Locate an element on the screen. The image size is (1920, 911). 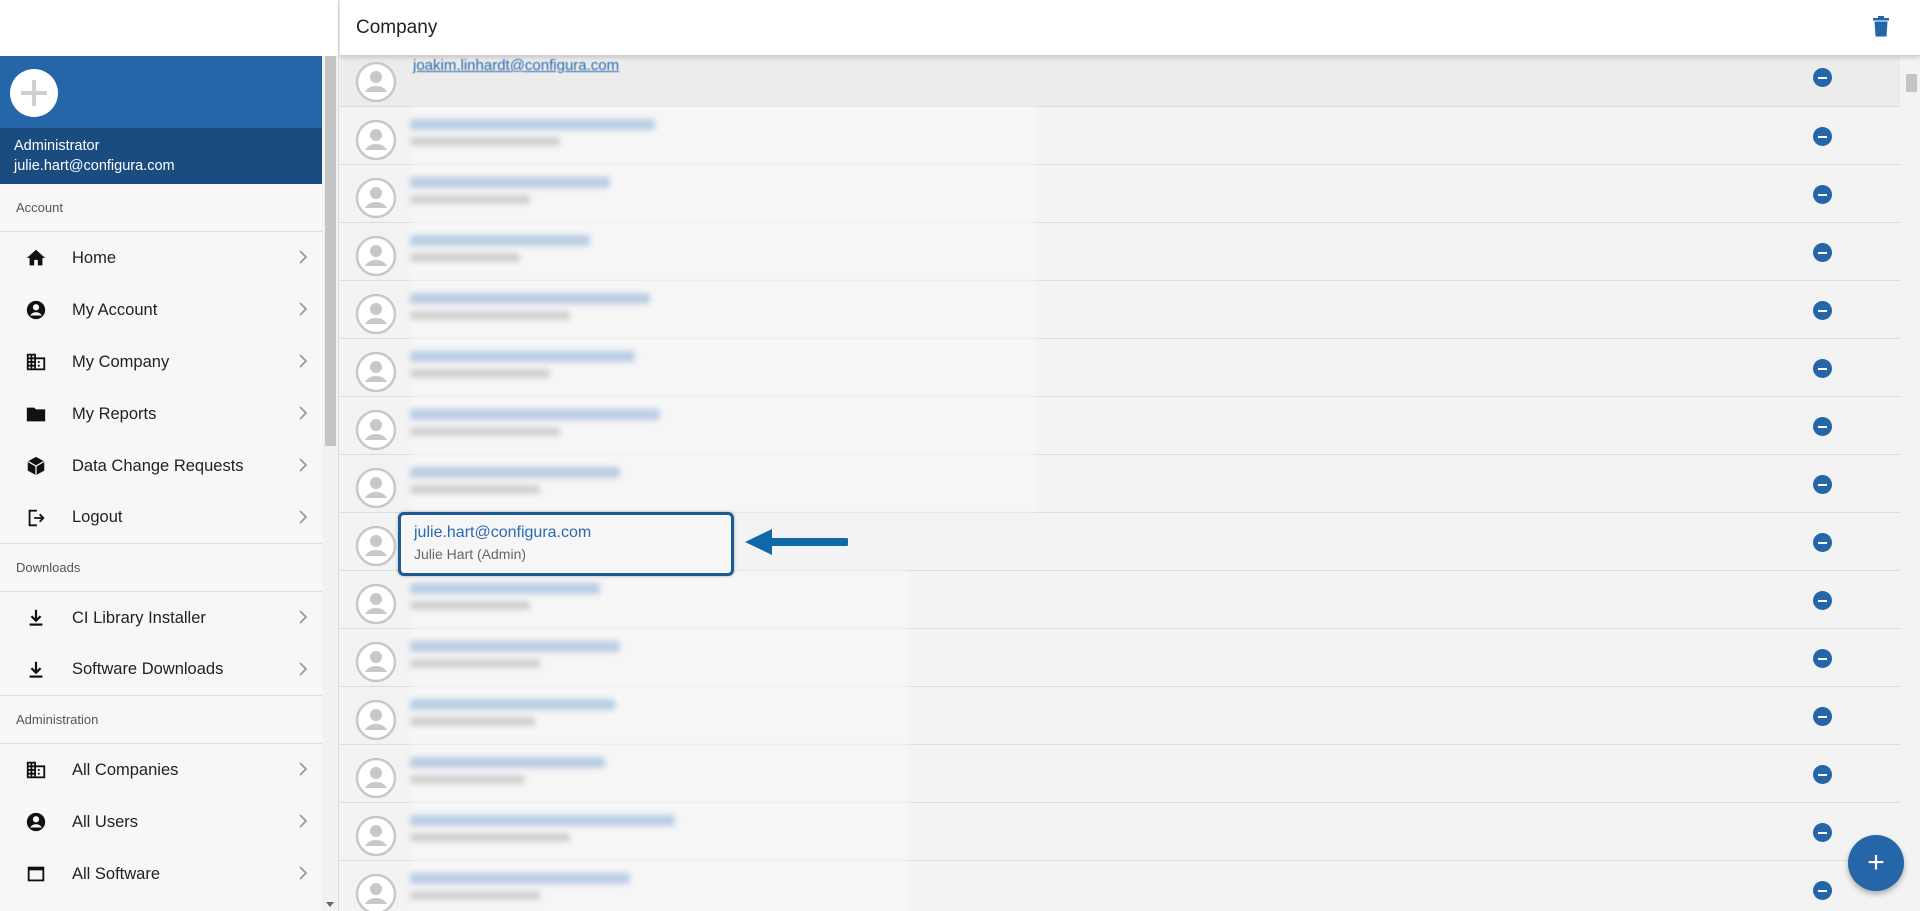
sidebar-item-label: My Reports is located at coordinates (114, 413).